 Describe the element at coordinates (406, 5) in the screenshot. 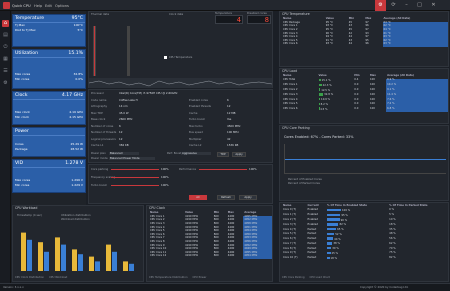

I see `minimize-icon: –` at that location.